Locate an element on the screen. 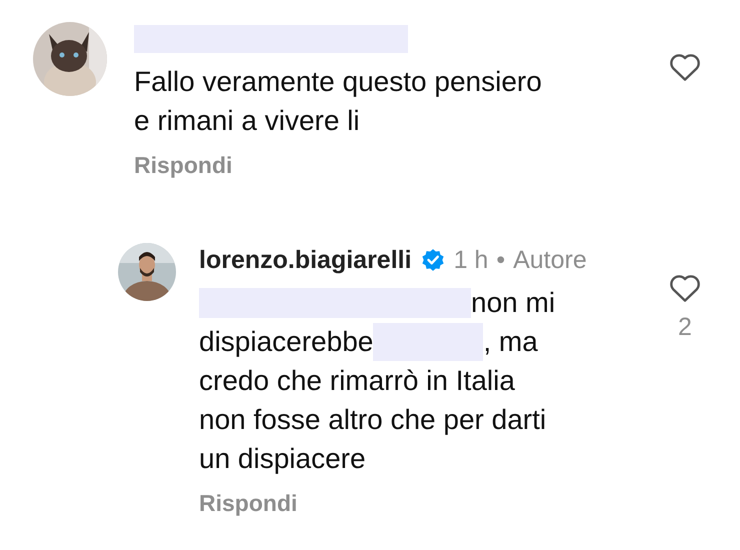  comment-text: un dispiacere is located at coordinates (282, 459).